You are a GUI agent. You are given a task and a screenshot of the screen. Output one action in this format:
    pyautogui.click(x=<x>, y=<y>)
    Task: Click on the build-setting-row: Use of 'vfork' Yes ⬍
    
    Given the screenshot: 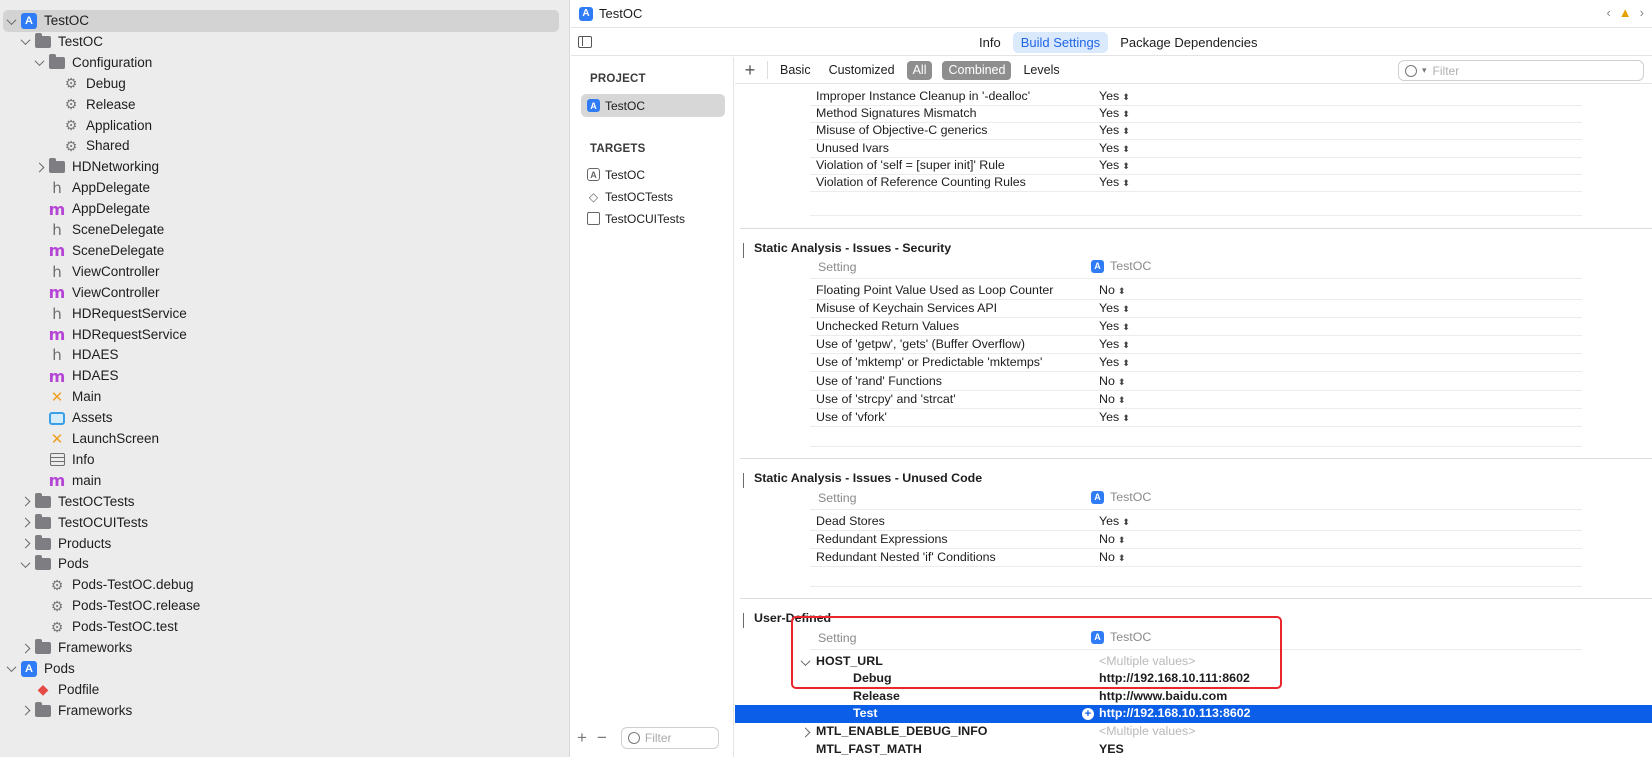 What is the action you would take?
    pyautogui.click(x=1193, y=418)
    